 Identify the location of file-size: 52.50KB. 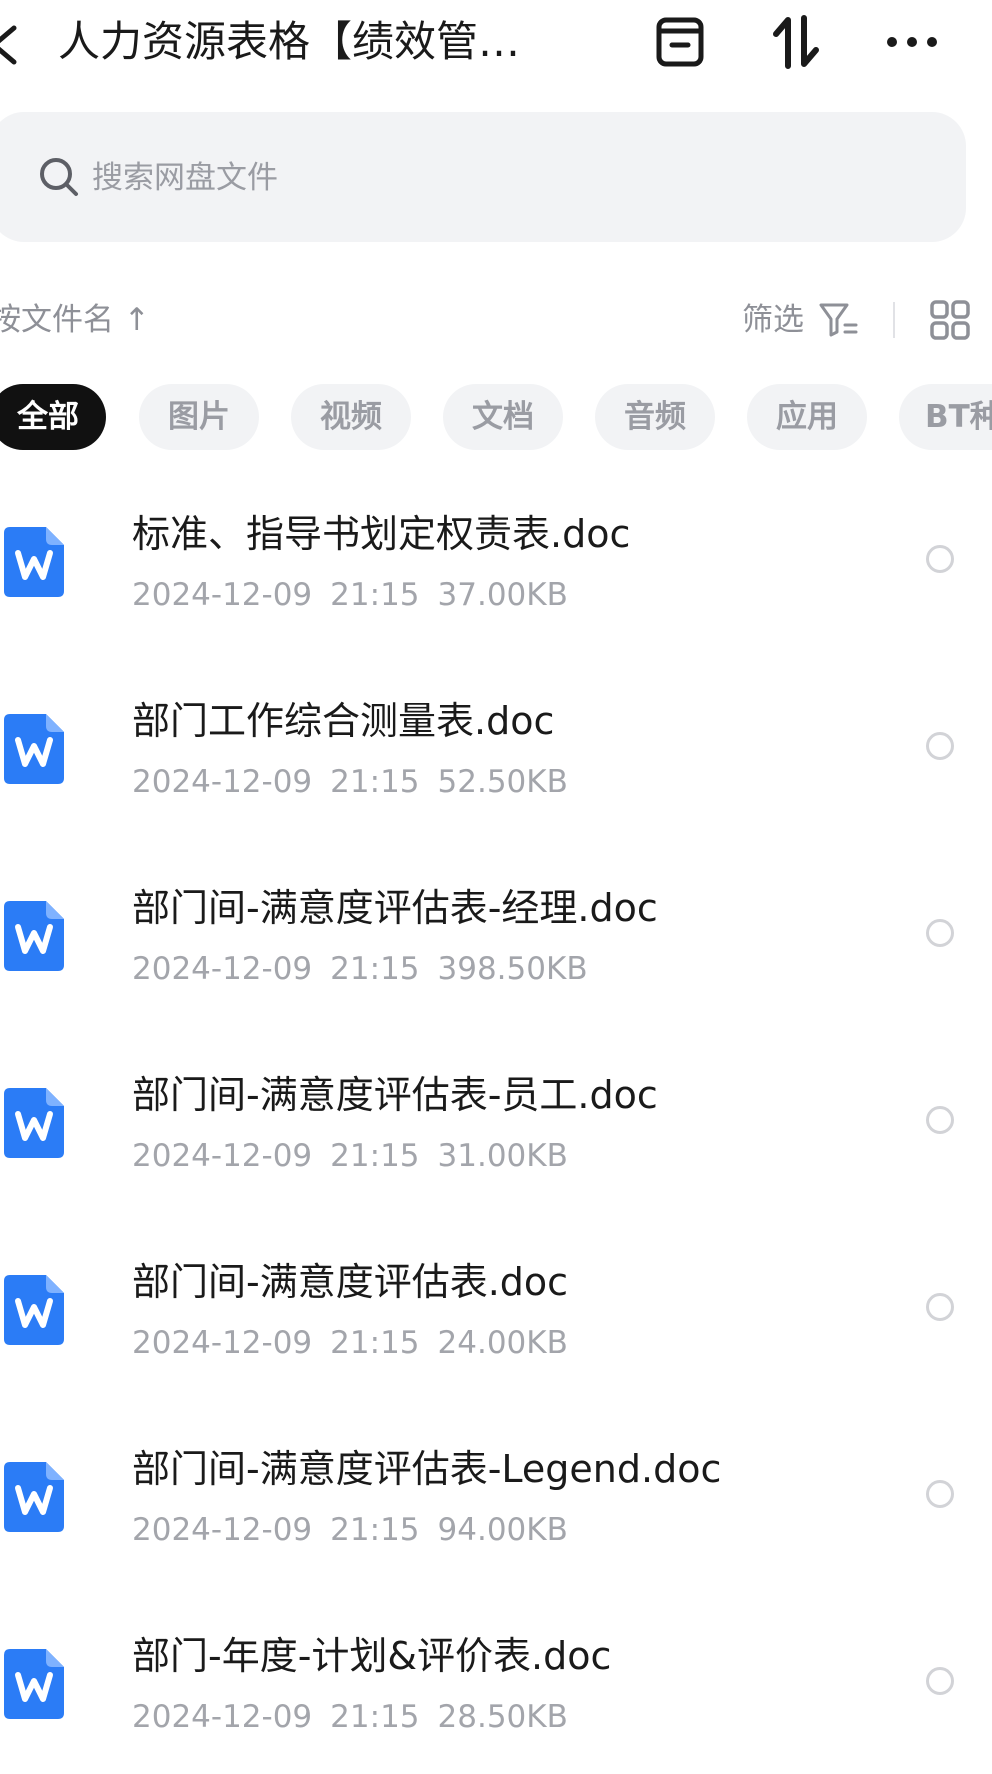
(502, 782).